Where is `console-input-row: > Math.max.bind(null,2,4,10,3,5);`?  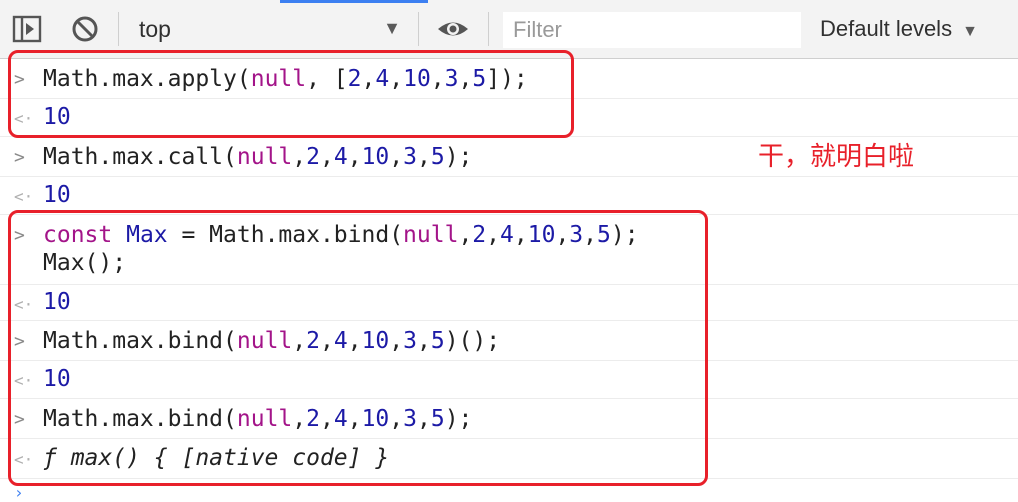
console-input-row: > Math.max.bind(null,2,4,10,3,5); is located at coordinates (509, 419).